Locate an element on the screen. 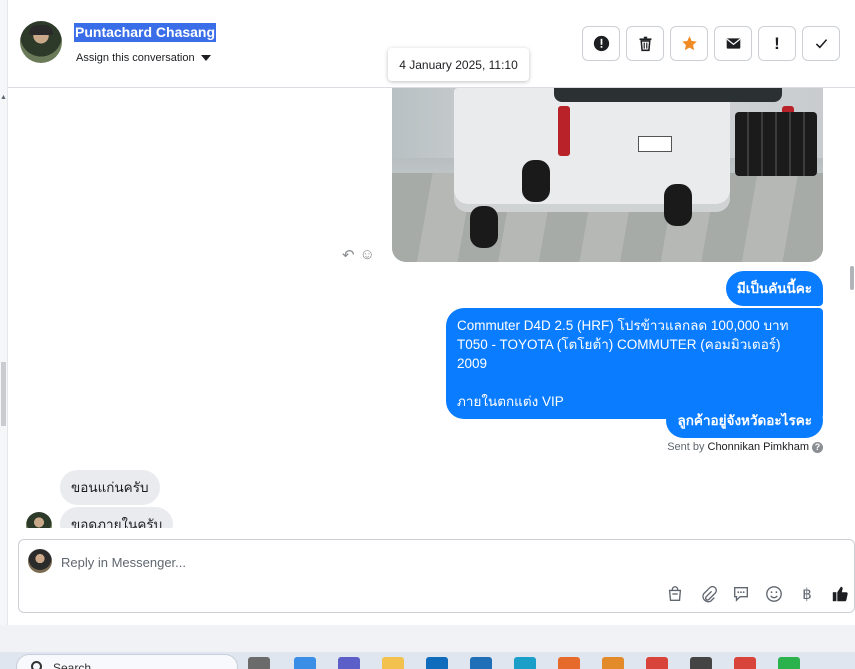 The width and height of the screenshot is (855, 669). report-icon is located at coordinates (601, 43).